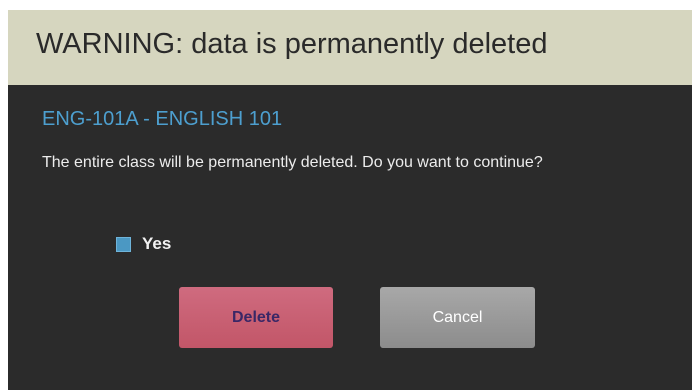  What do you see at coordinates (156, 244) in the screenshot?
I see `confirm-checkbox-label: Yes` at bounding box center [156, 244].